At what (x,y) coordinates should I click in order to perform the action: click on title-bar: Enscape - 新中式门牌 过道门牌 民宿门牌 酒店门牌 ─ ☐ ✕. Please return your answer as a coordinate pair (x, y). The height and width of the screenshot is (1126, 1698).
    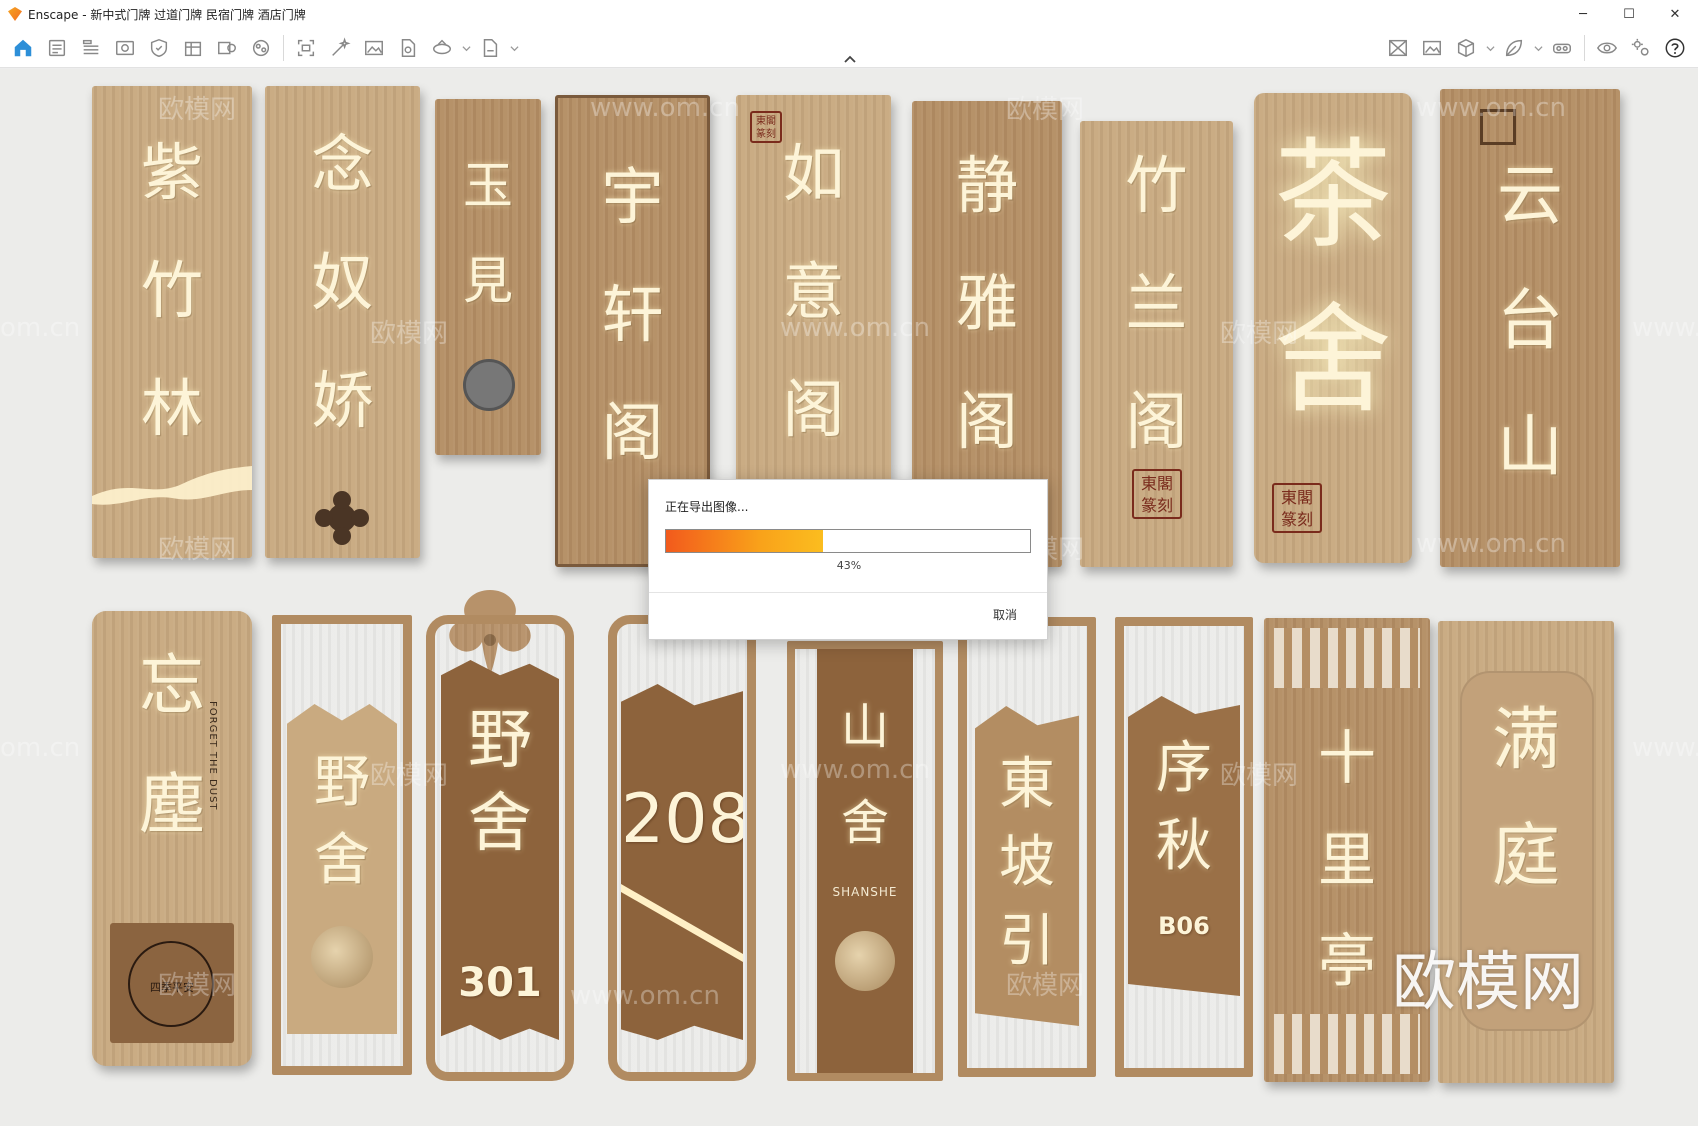
    Looking at the image, I should click on (849, 14).